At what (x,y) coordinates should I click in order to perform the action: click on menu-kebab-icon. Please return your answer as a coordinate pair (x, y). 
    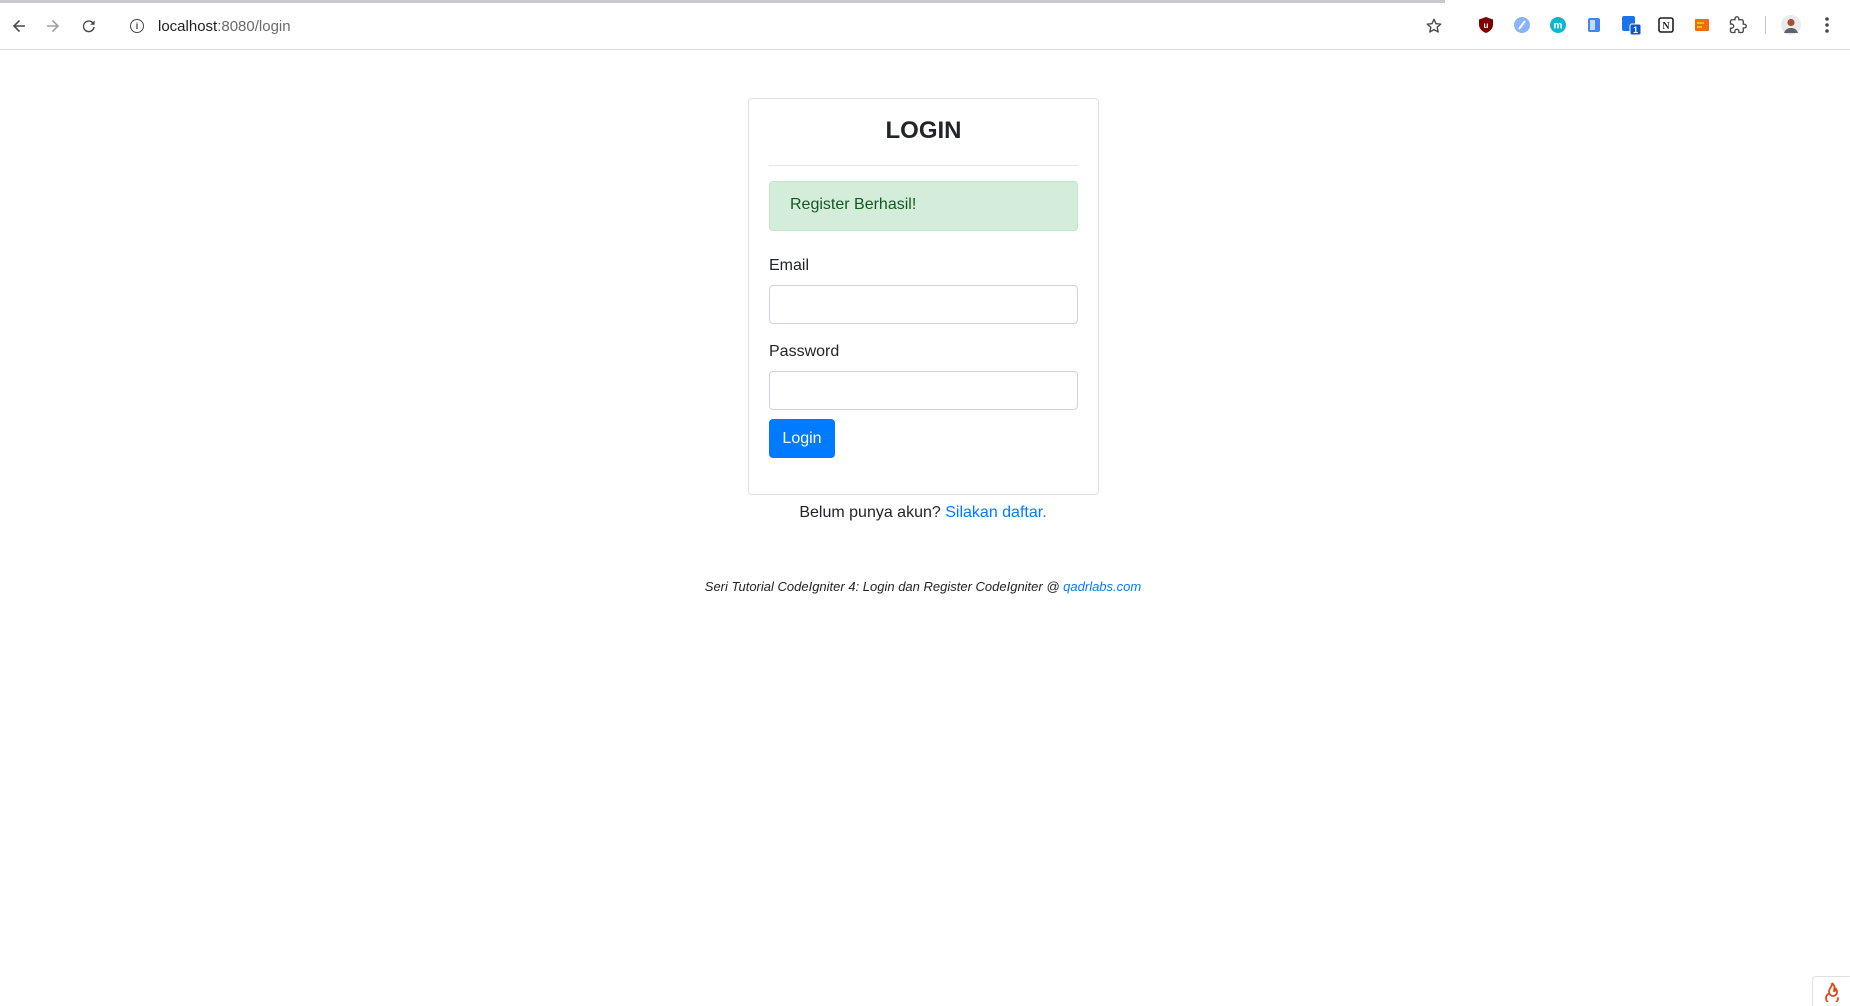
    Looking at the image, I should click on (1827, 25).